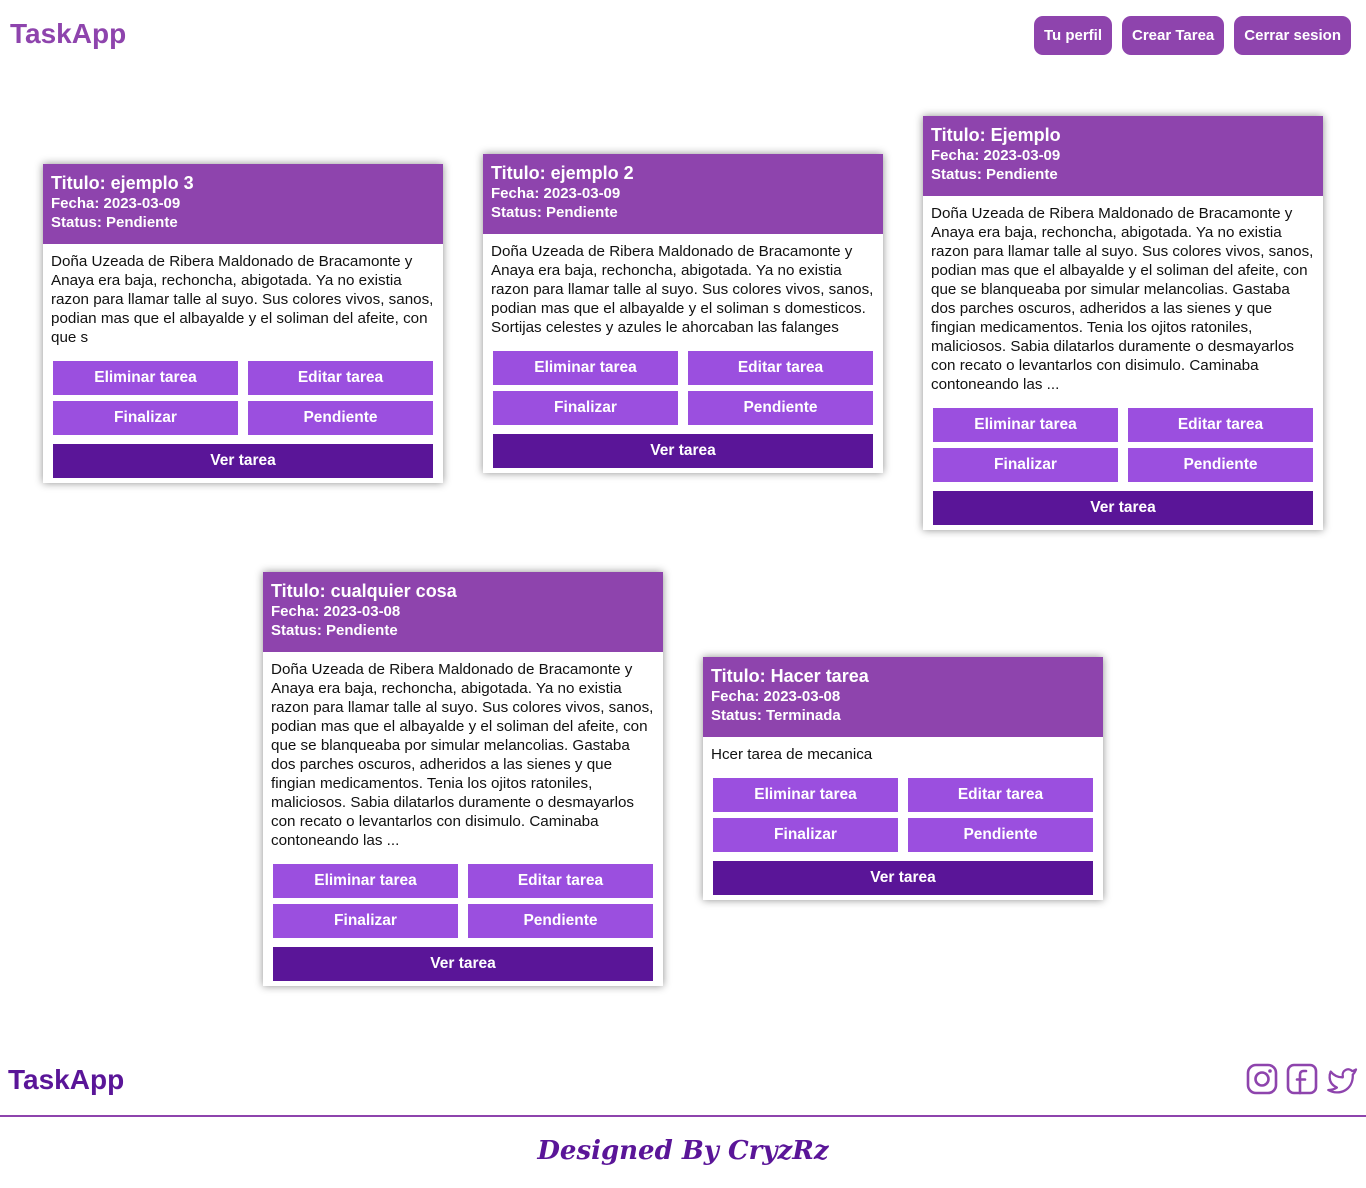 The width and height of the screenshot is (1366, 1188). Describe the element at coordinates (683, 1151) in the screenshot. I see `designer-credit: Designed By CryzRz` at that location.